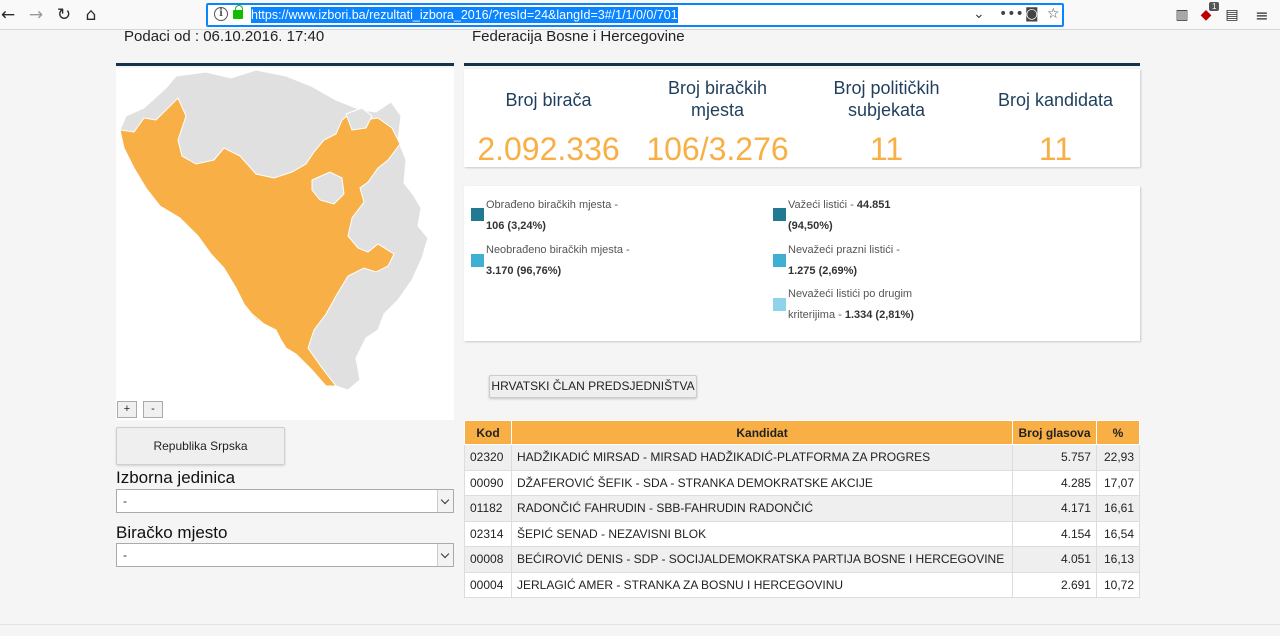 The width and height of the screenshot is (1280, 636). What do you see at coordinates (125, 501) in the screenshot?
I see `izborna-jedinica-value: -` at bounding box center [125, 501].